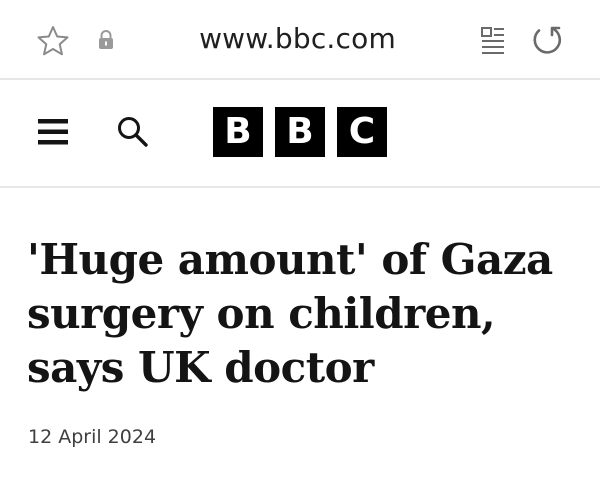 This screenshot has width=600, height=491. Describe the element at coordinates (238, 132) in the screenshot. I see `logo-letter-b1: B` at that location.